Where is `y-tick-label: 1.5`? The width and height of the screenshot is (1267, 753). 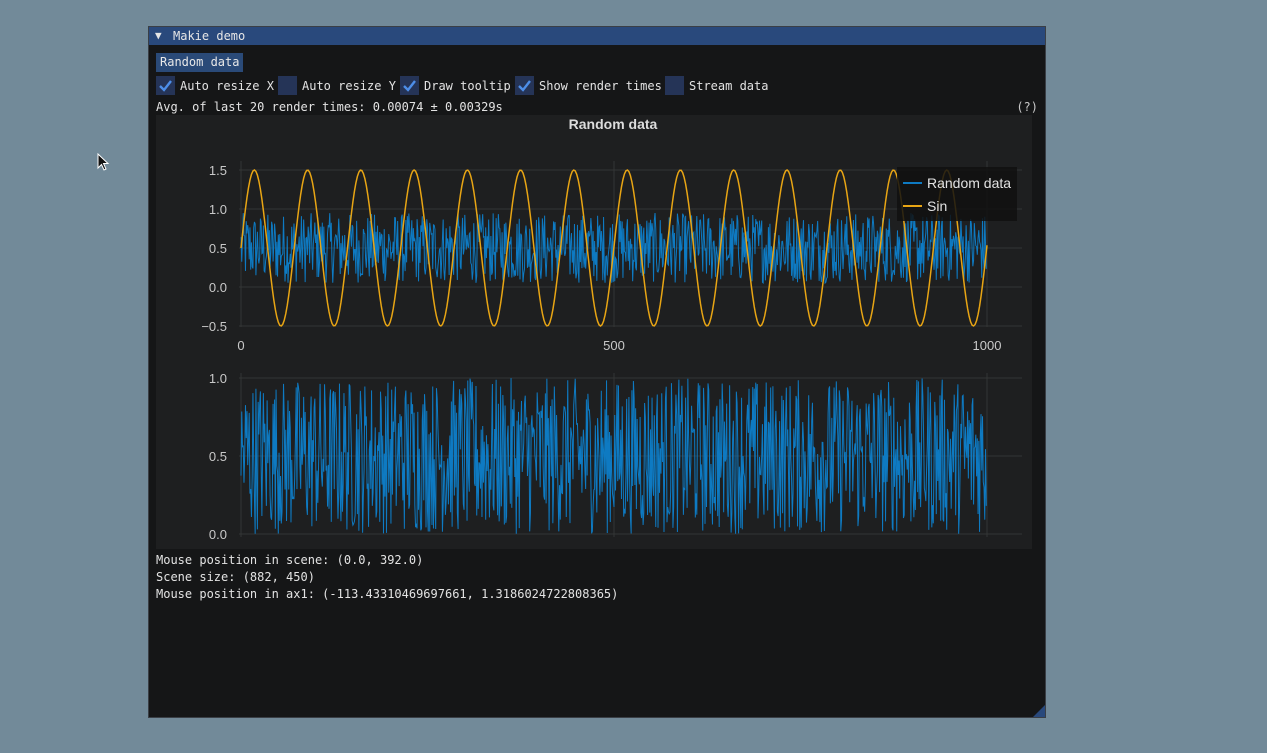 y-tick-label: 1.5 is located at coordinates (218, 170).